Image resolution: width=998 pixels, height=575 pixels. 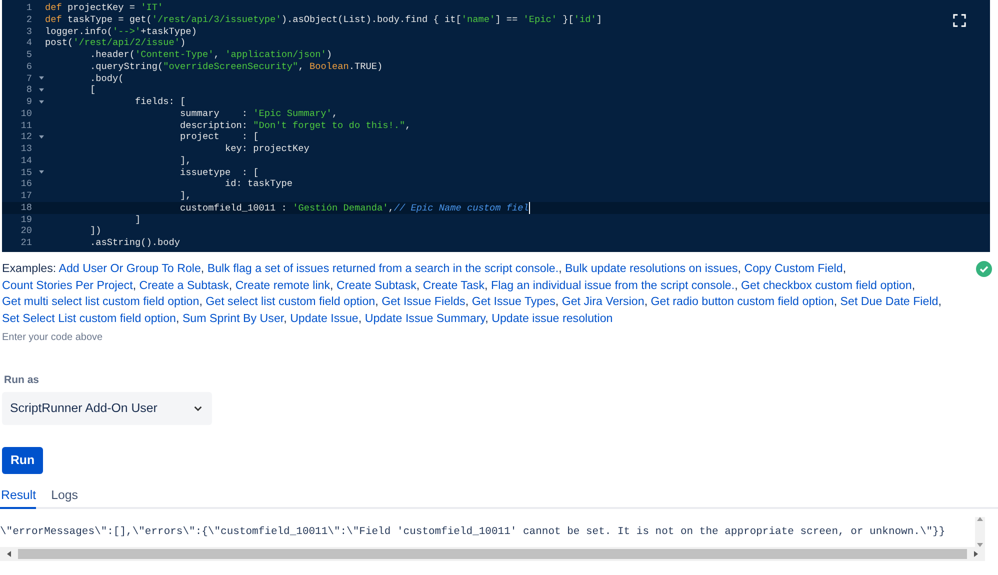 I want to click on scroll-right-icon, so click(x=976, y=553).